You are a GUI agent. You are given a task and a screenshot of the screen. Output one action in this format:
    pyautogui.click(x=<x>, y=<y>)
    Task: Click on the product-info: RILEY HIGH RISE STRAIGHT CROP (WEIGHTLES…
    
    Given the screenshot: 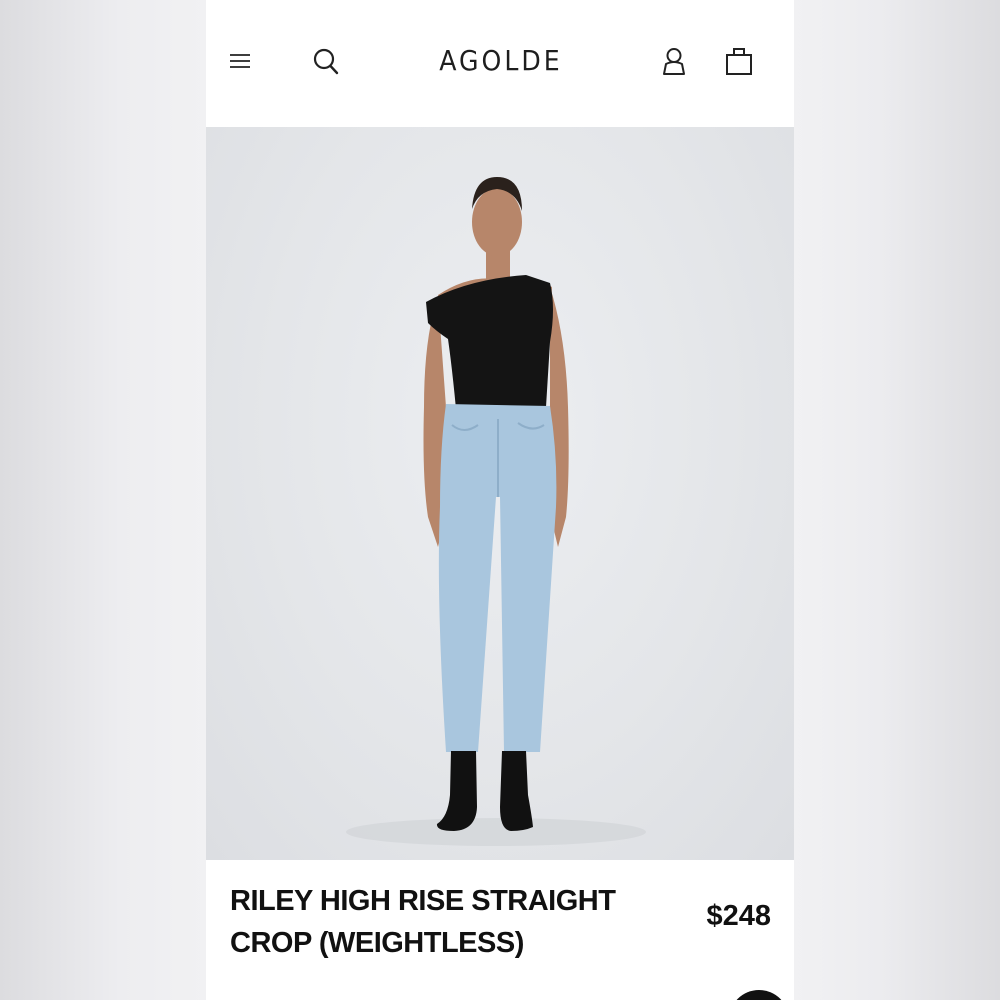 What is the action you would take?
    pyautogui.click(x=500, y=930)
    